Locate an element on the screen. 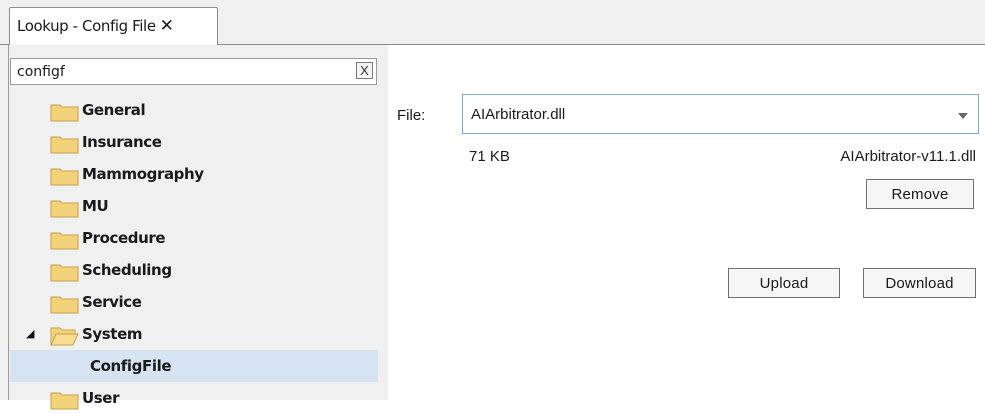  collapse-triangle-icon: ◢ is located at coordinates (30, 333).